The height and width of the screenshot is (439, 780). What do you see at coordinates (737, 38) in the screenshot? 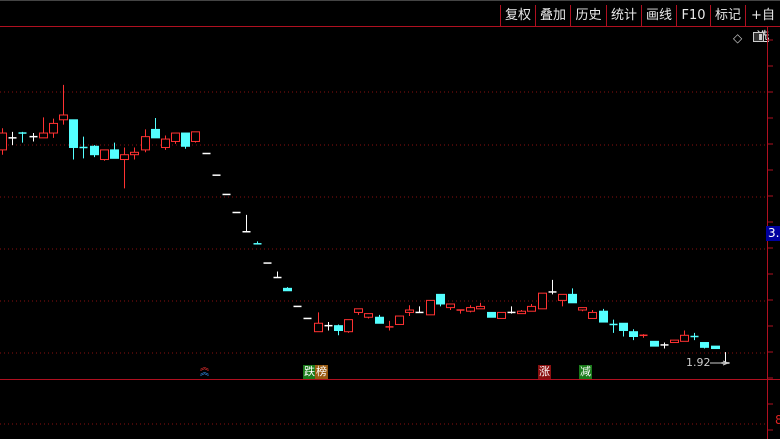
I see `diamond-icon: ◇` at bounding box center [737, 38].